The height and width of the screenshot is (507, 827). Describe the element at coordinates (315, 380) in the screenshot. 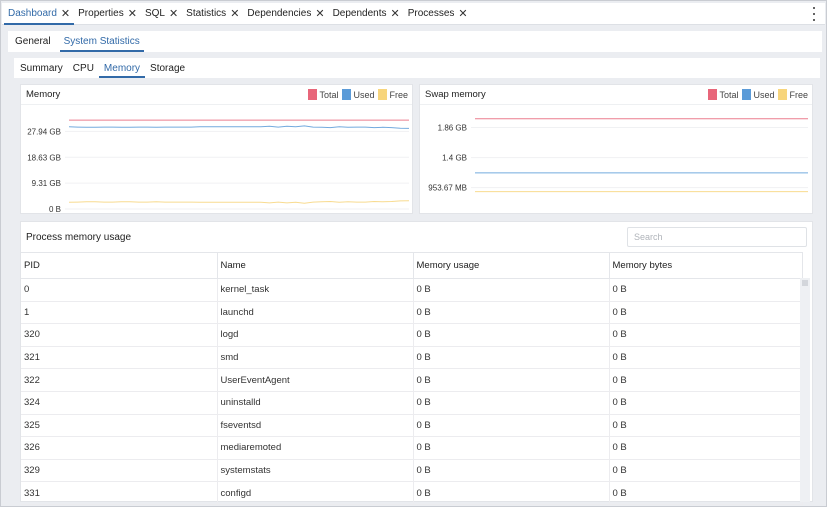

I see `cell-name: UserEventAgent` at that location.